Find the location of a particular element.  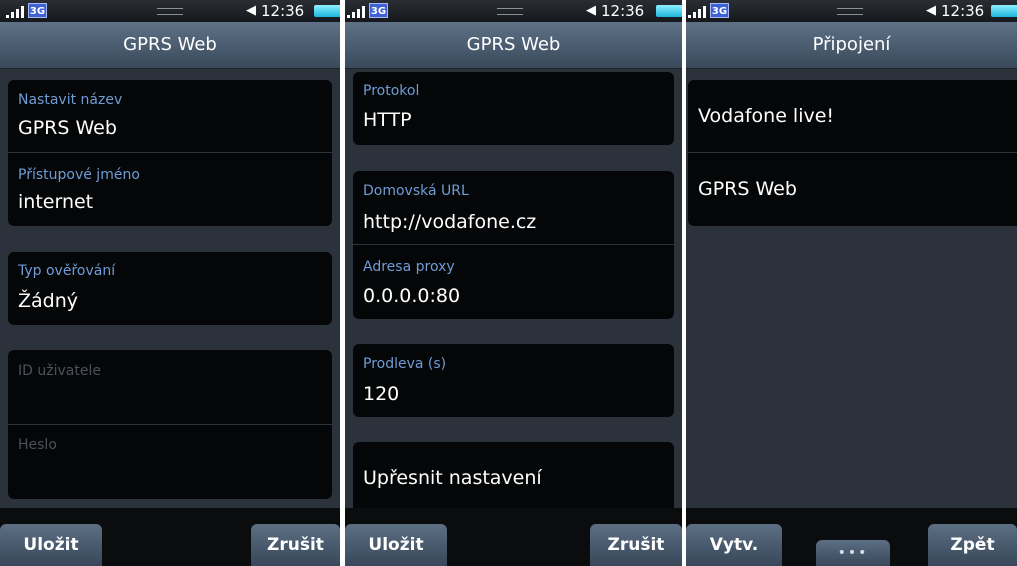

page-title: Připojení is located at coordinates (851, 44).